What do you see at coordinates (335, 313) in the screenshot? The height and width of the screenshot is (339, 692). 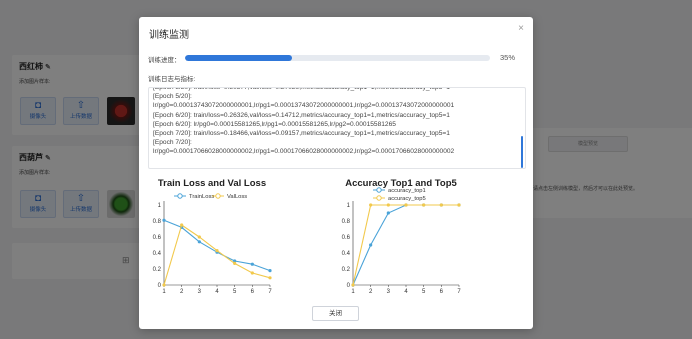 I see `close-button: 关闭` at bounding box center [335, 313].